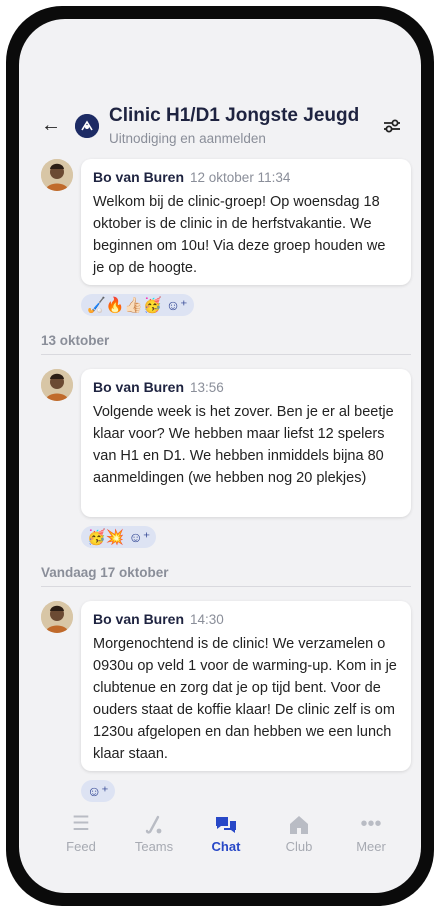  I want to click on tab-label: Chat, so click(226, 846).